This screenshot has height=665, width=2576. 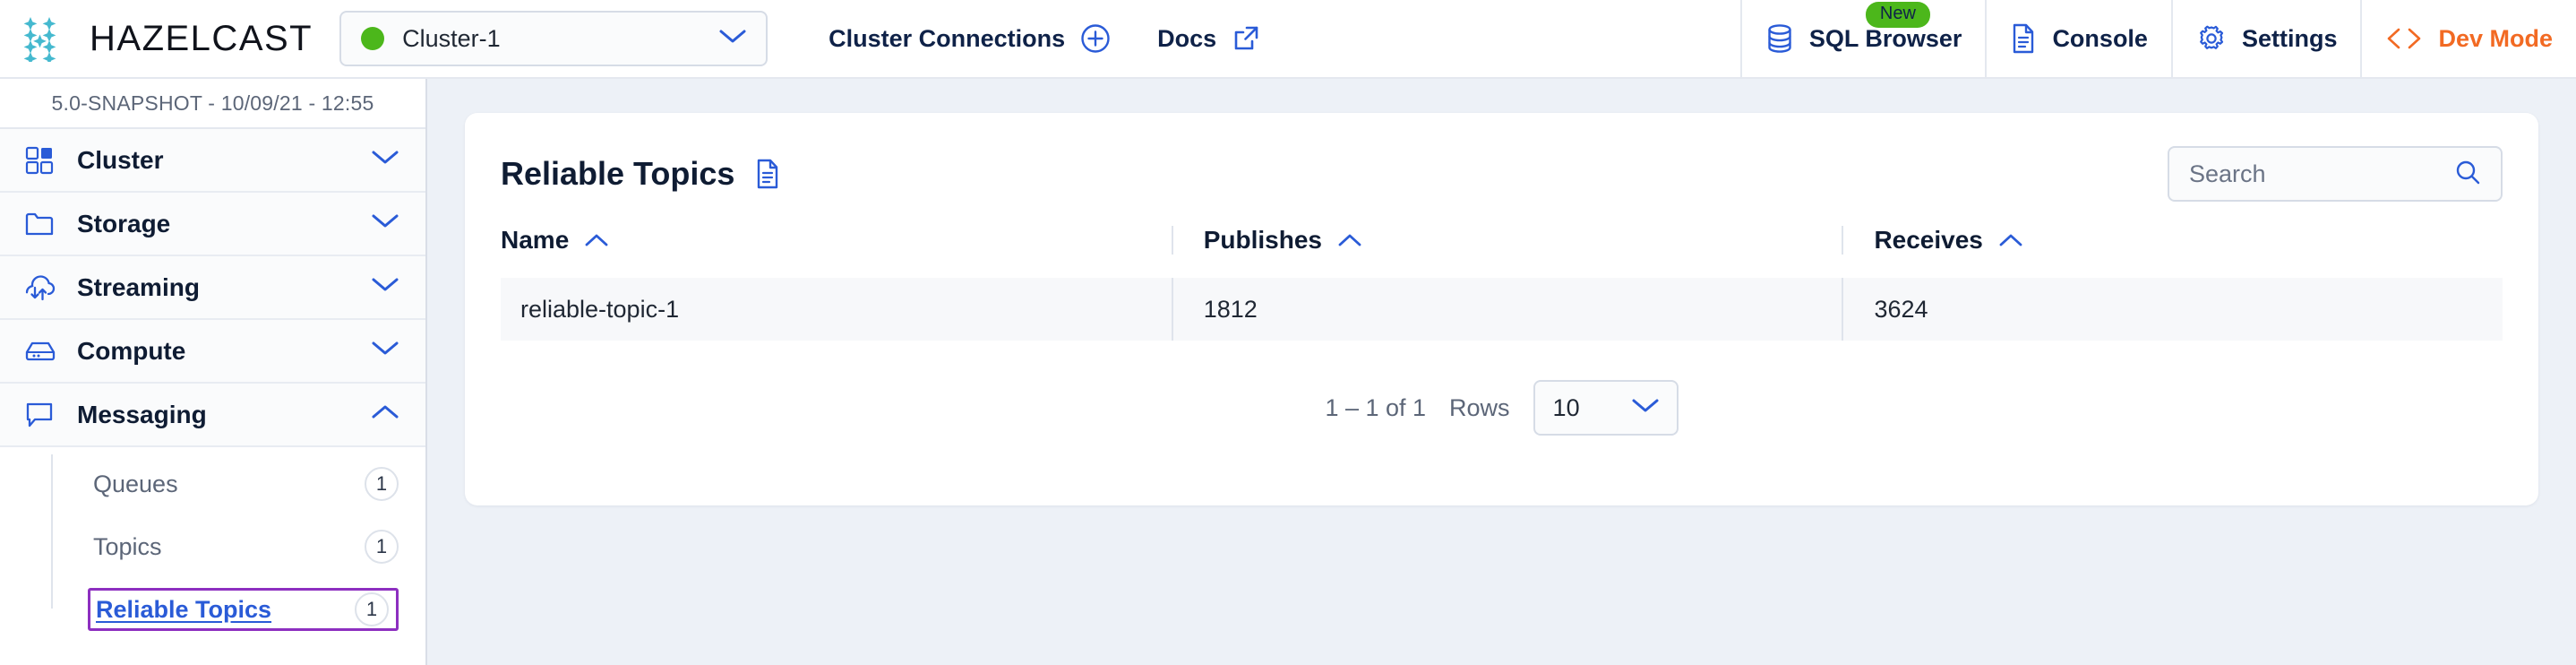 I want to click on nav-cluster-connections: Cluster Connections, so click(x=969, y=38).